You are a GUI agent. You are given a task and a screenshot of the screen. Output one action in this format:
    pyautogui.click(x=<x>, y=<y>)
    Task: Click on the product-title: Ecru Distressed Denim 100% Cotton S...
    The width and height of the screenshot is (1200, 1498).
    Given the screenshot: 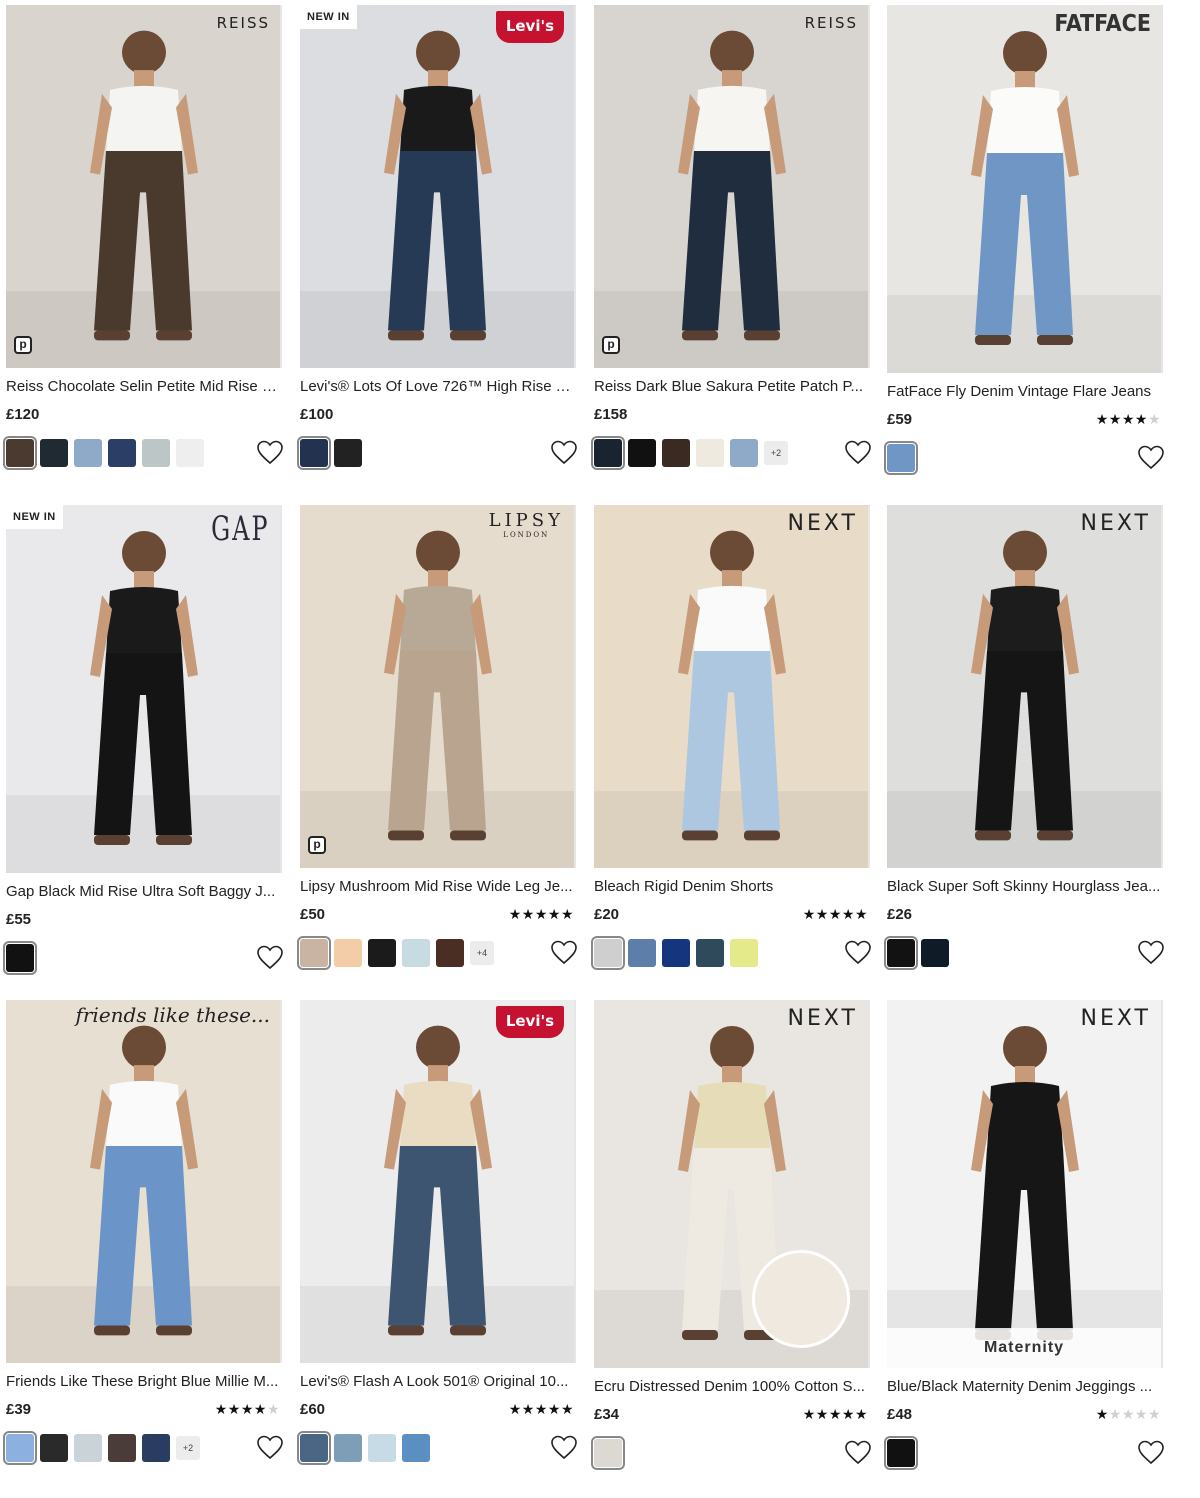 What is the action you would take?
    pyautogui.click(x=732, y=1387)
    